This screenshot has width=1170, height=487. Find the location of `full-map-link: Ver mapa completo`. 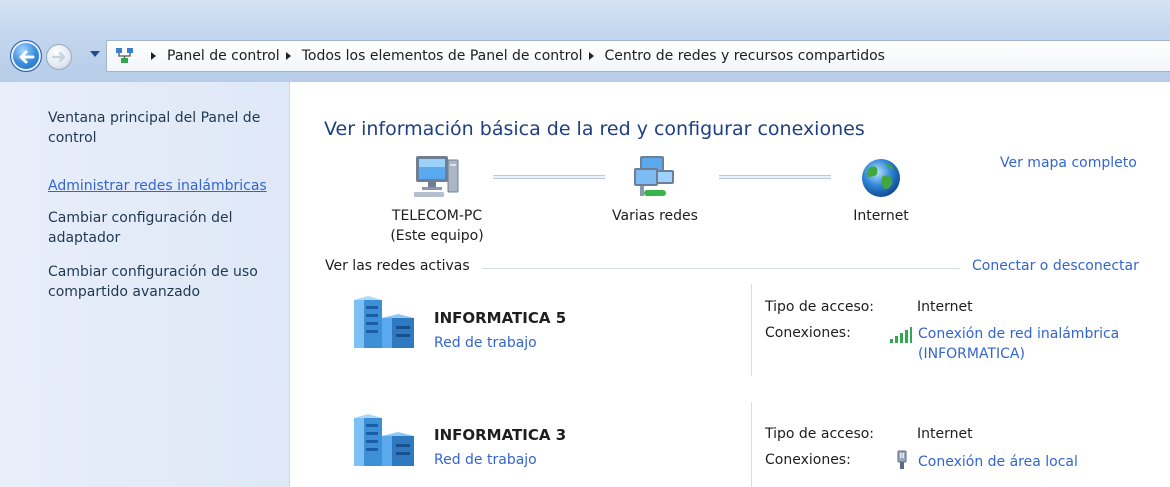

full-map-link: Ver mapa completo is located at coordinates (1068, 163).